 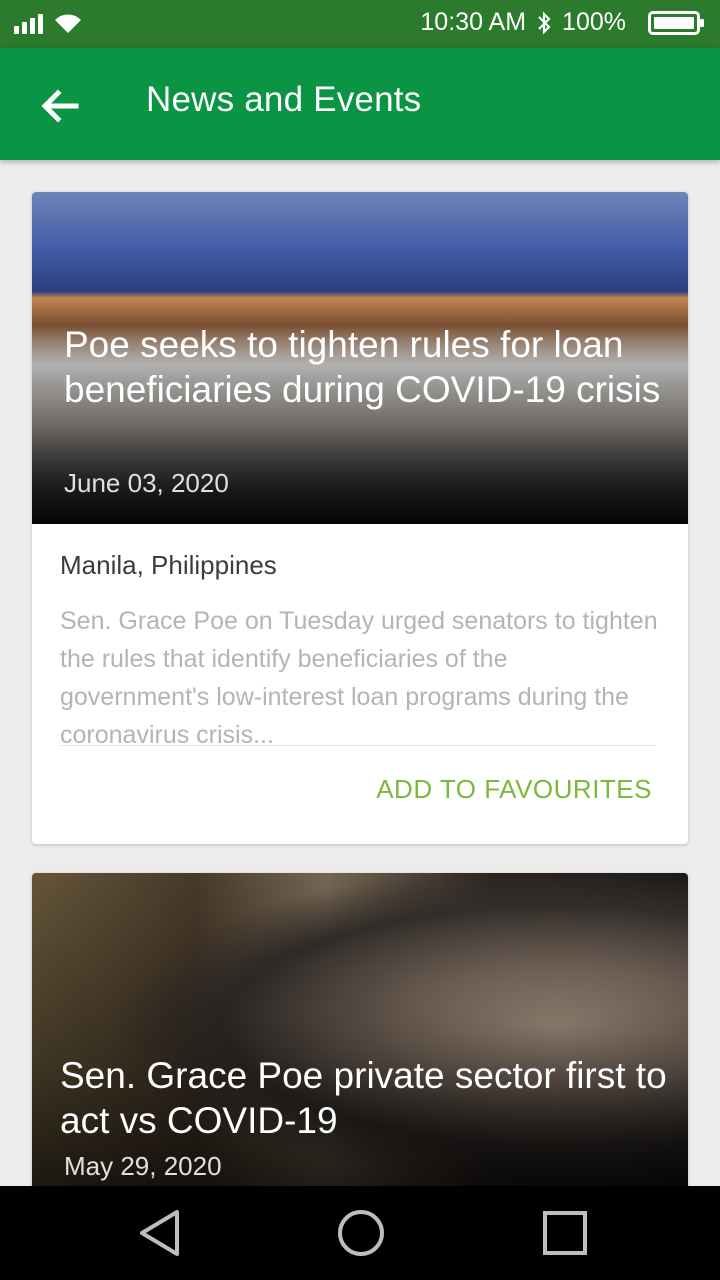 I want to click on status-left, so click(x=48, y=23).